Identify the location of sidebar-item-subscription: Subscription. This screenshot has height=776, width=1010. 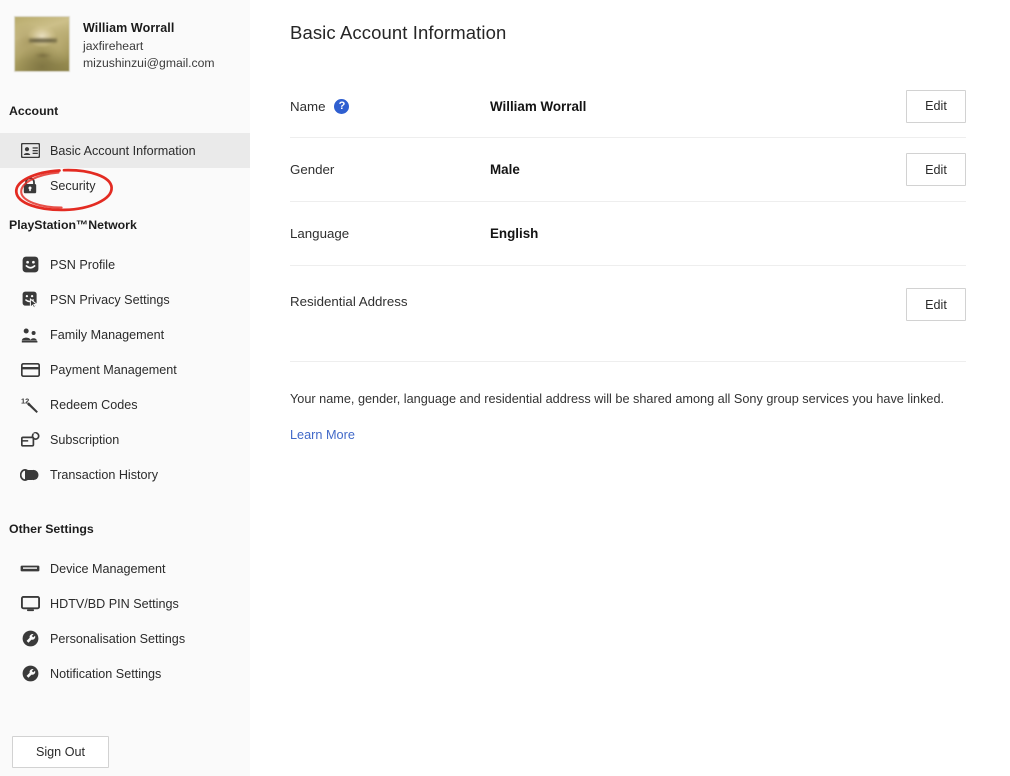
(125, 439).